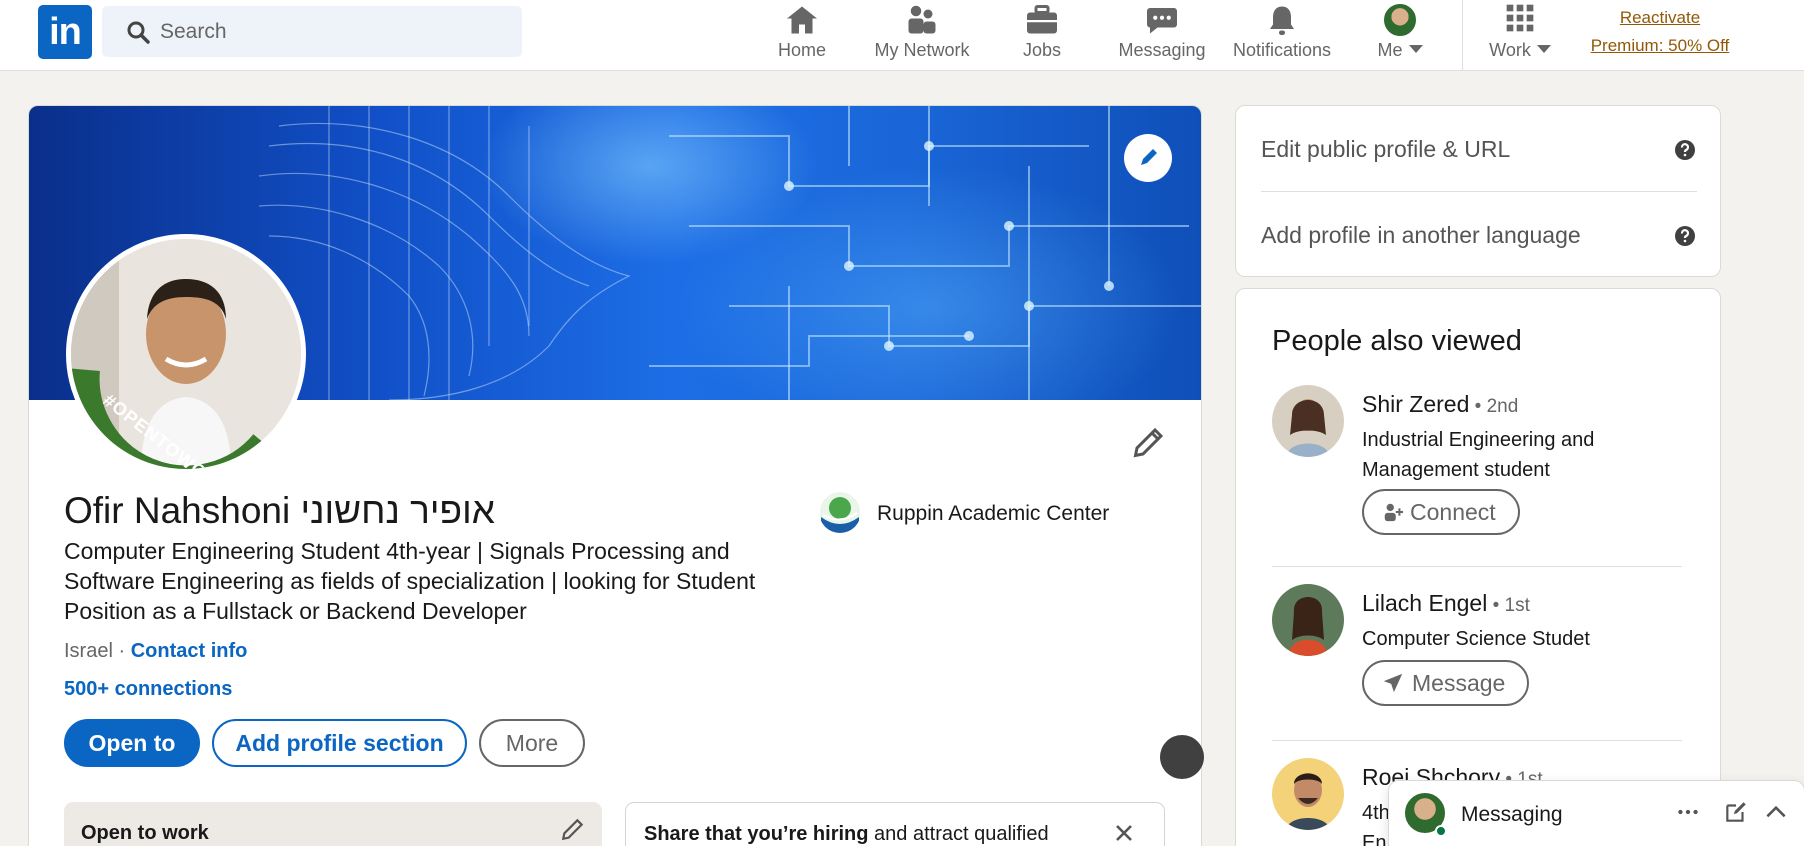 The width and height of the screenshot is (1804, 846). I want to click on contact-info-link: Contact info, so click(189, 651).